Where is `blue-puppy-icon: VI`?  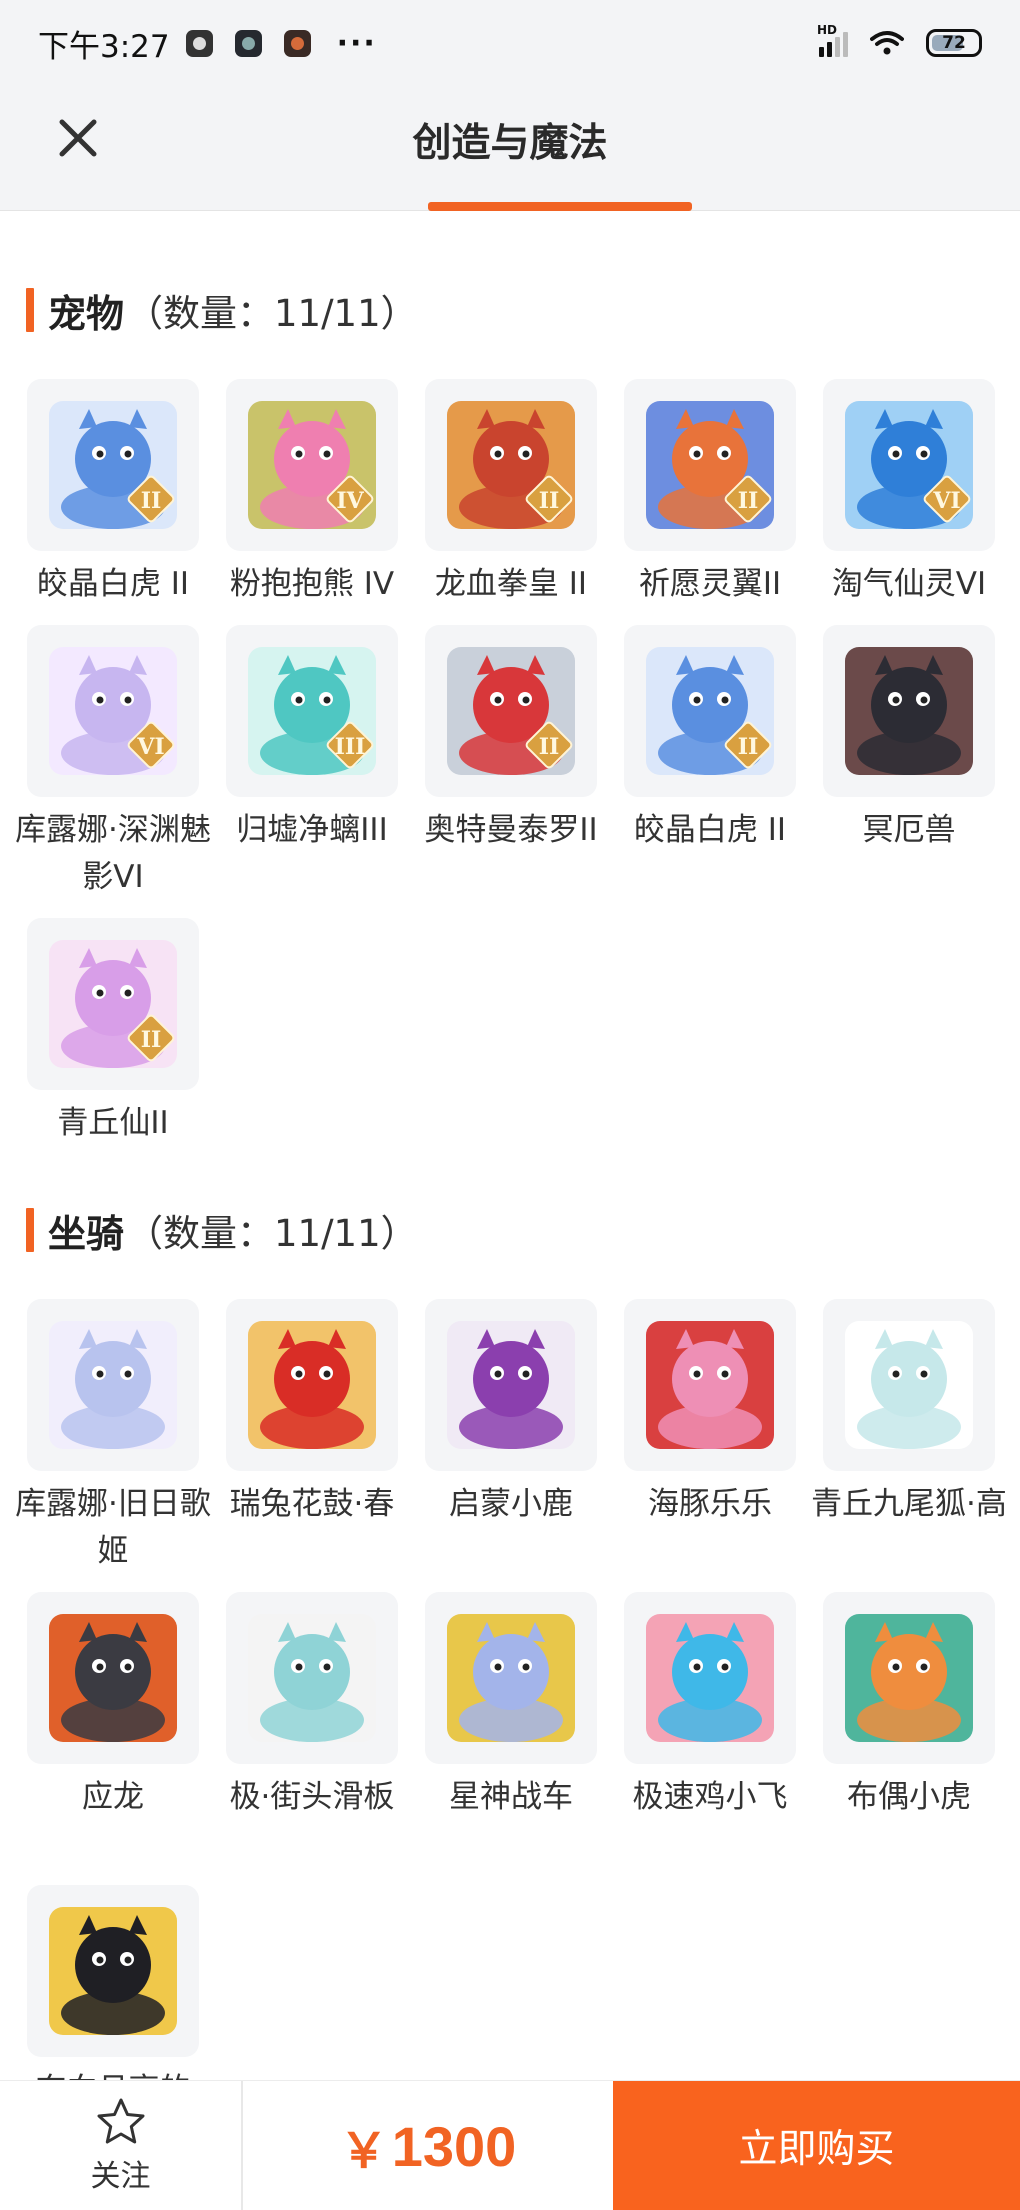 blue-puppy-icon: VI is located at coordinates (909, 465).